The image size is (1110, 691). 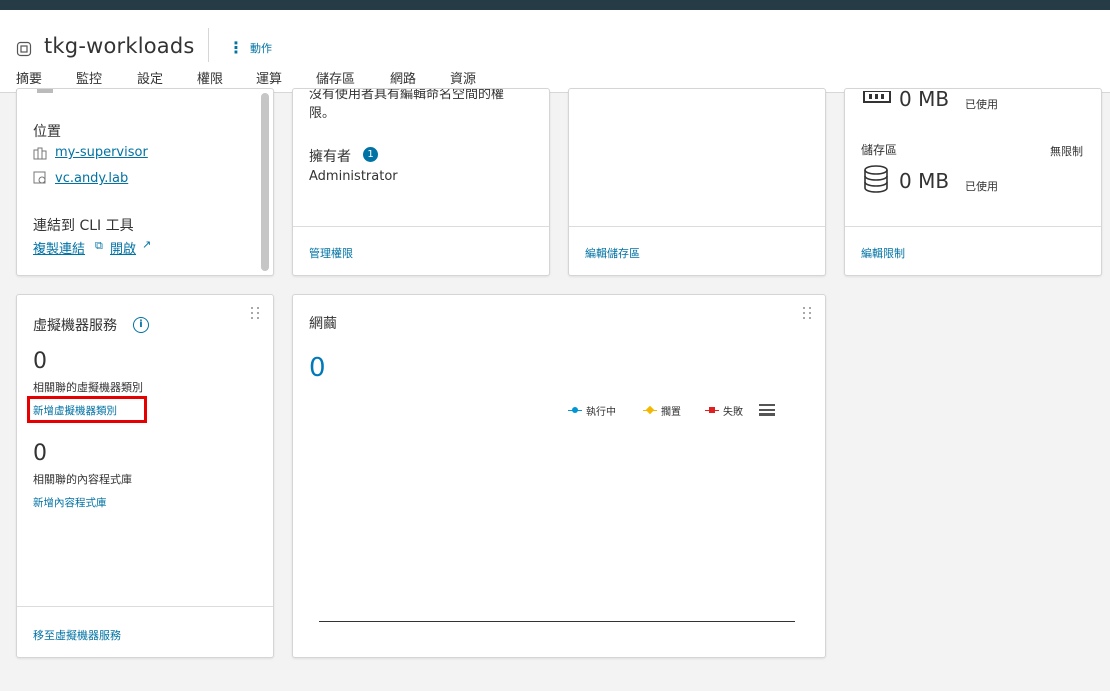 I want to click on legend-pending: 擱置, so click(x=662, y=410).